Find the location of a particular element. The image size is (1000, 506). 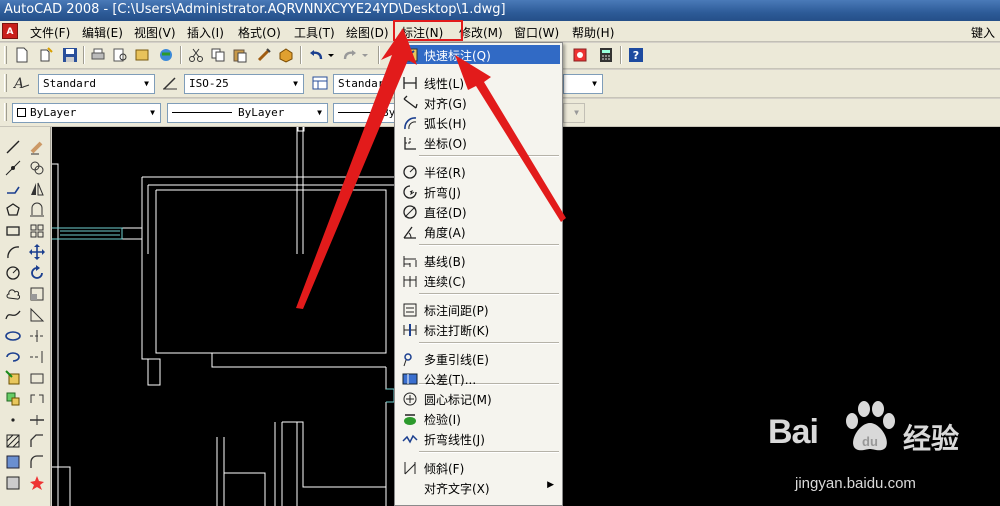

undo-icon is located at coordinates (316, 55).